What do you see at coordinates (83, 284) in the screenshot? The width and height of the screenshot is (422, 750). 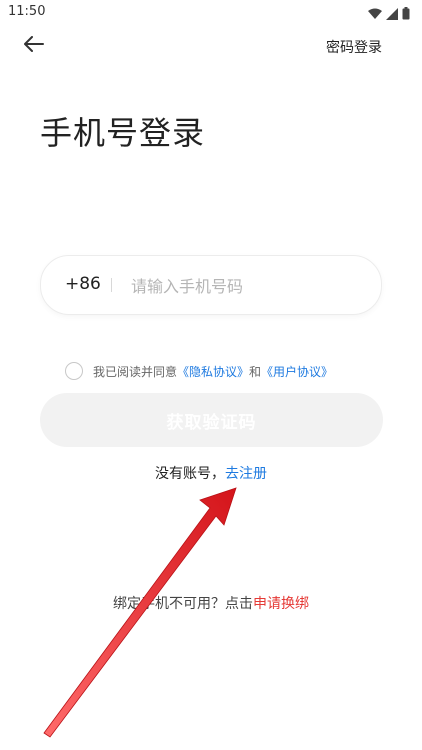 I see `country-code: +86` at bounding box center [83, 284].